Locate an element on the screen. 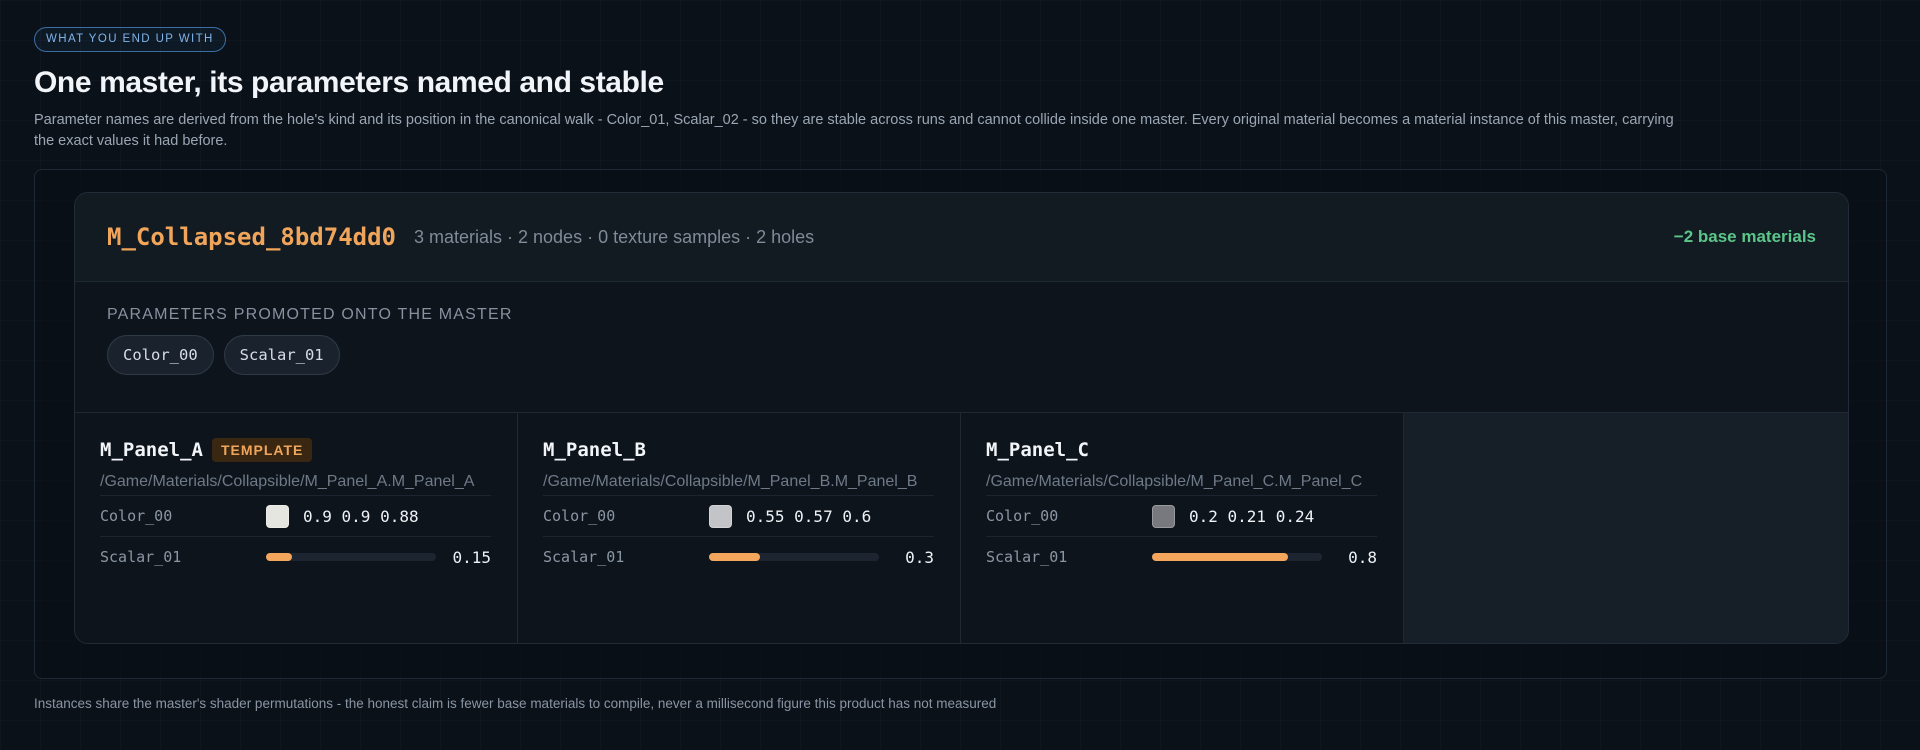 The width and height of the screenshot is (1920, 750). scalar-param-row: Scalar_01 0.8 is located at coordinates (1181, 556).